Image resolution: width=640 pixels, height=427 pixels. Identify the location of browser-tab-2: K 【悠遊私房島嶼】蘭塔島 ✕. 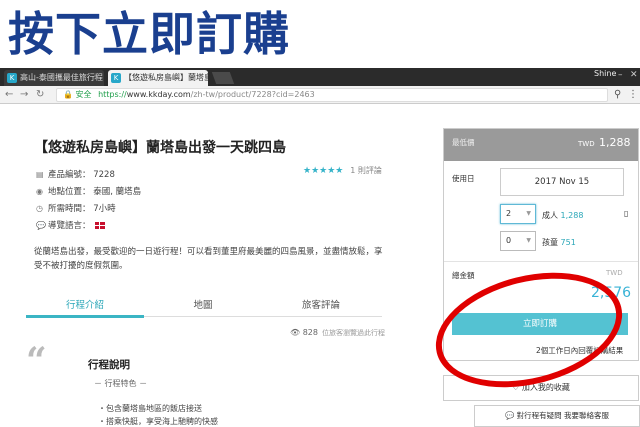
(158, 78).